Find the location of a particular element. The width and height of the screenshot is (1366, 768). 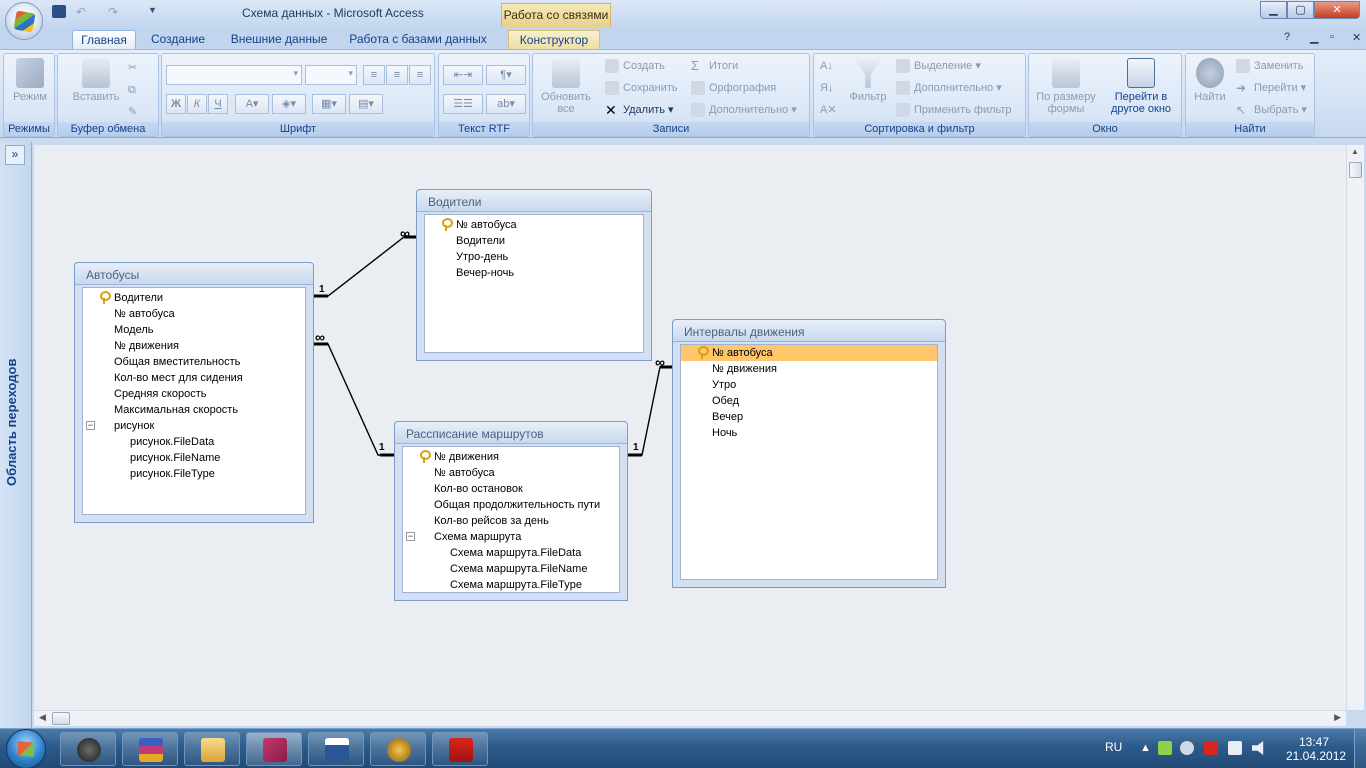

field-item: − рисунок is located at coordinates (194, 426).